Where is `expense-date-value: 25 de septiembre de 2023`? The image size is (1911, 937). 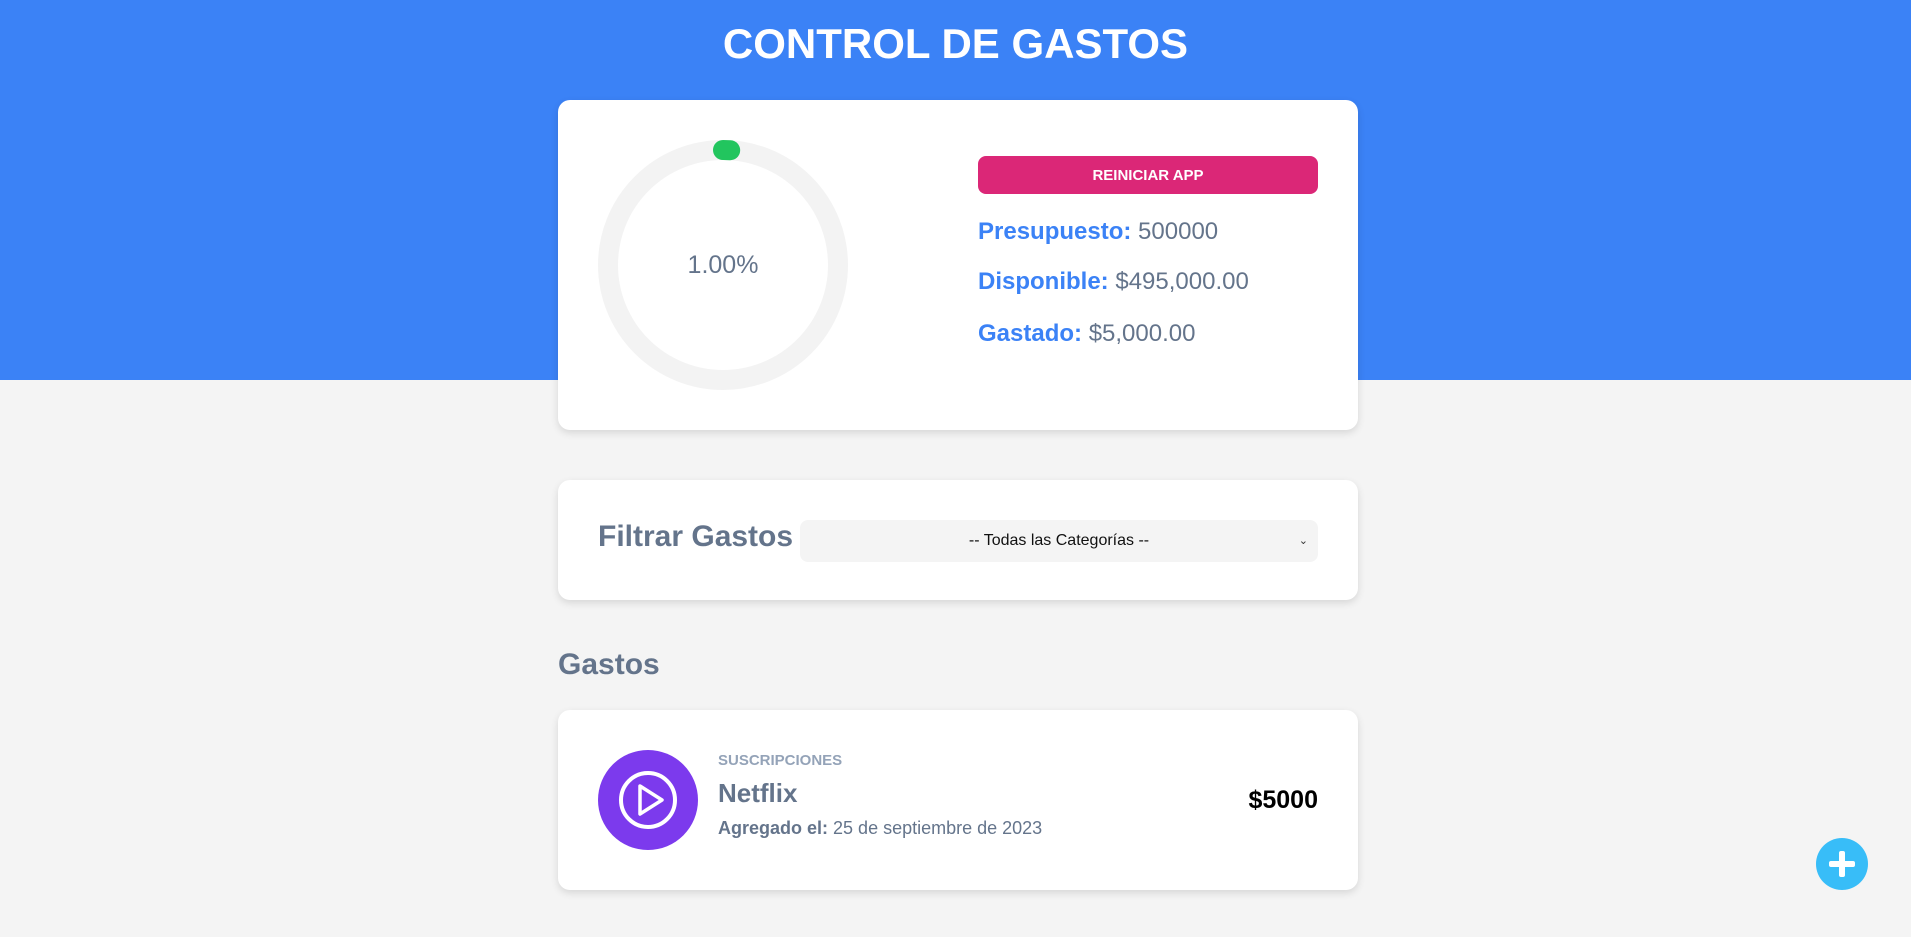
expense-date-value: 25 de septiembre de 2023 is located at coordinates (938, 828).